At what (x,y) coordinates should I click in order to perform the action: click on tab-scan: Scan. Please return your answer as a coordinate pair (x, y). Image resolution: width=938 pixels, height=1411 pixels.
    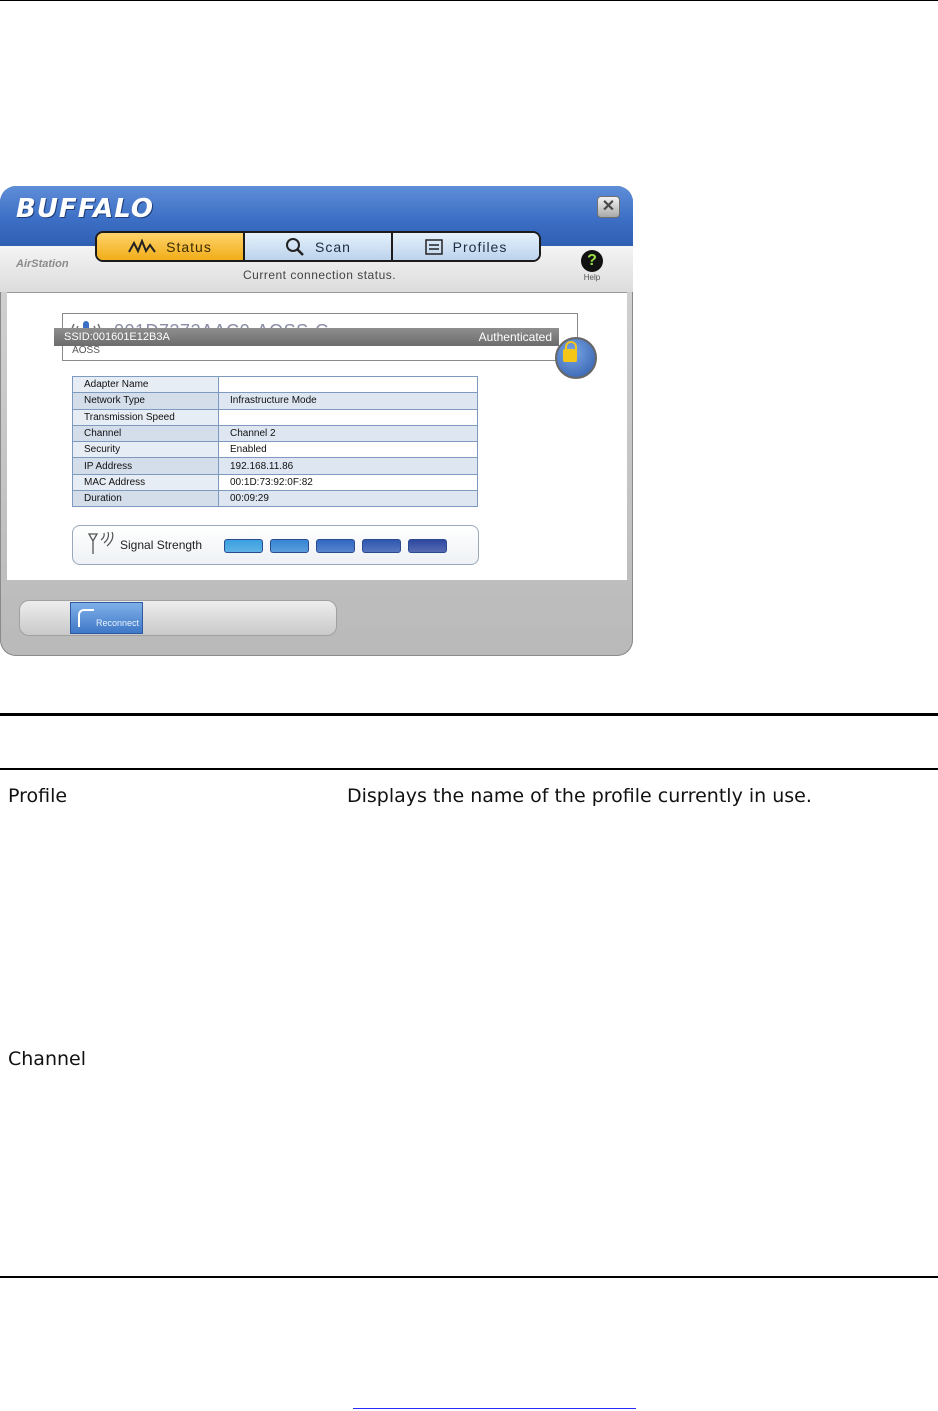
    Looking at the image, I should click on (319, 246).